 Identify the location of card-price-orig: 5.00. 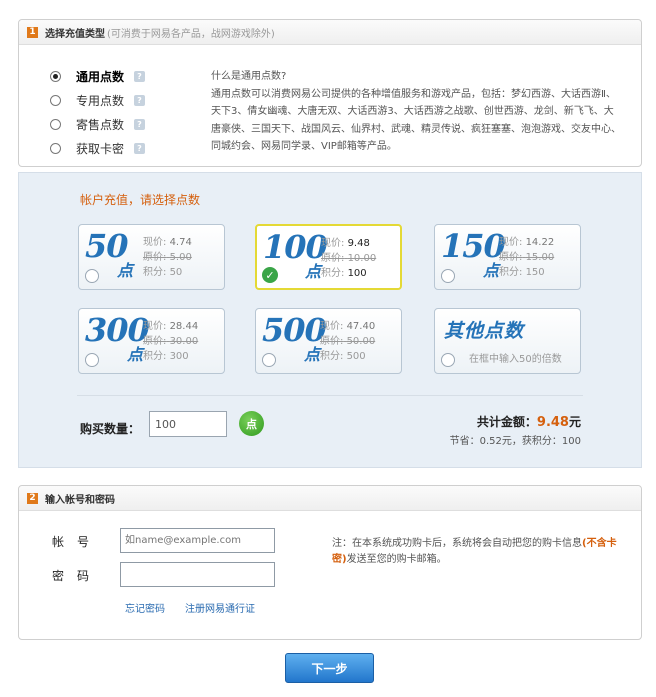
(180, 257).